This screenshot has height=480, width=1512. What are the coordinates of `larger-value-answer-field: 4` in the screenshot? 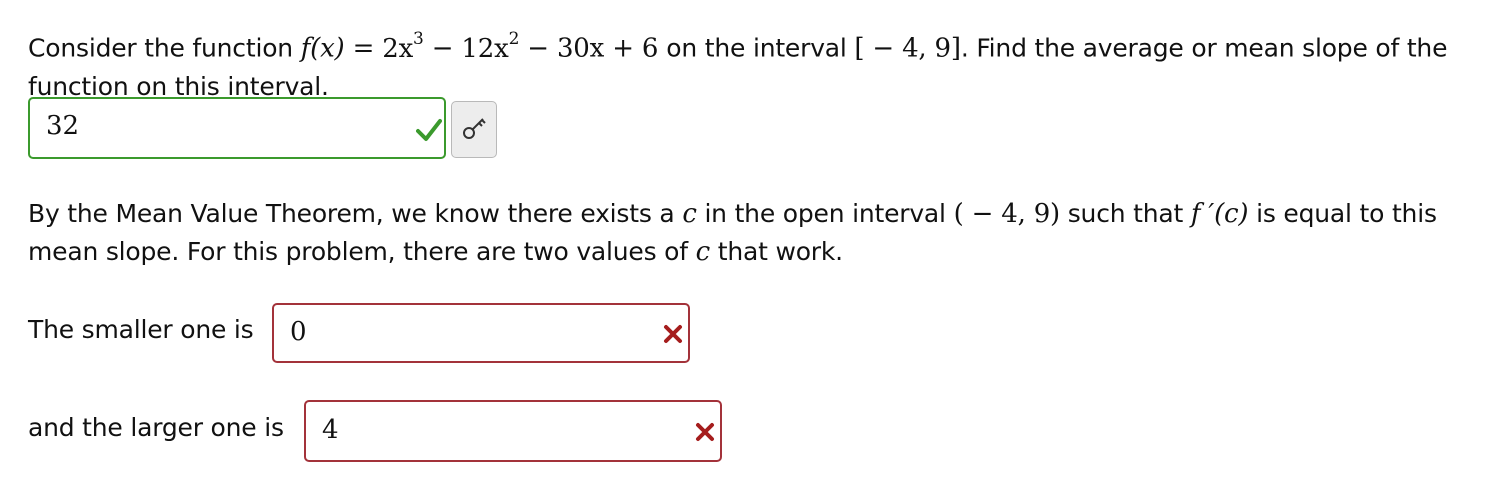 It's located at (513, 431).